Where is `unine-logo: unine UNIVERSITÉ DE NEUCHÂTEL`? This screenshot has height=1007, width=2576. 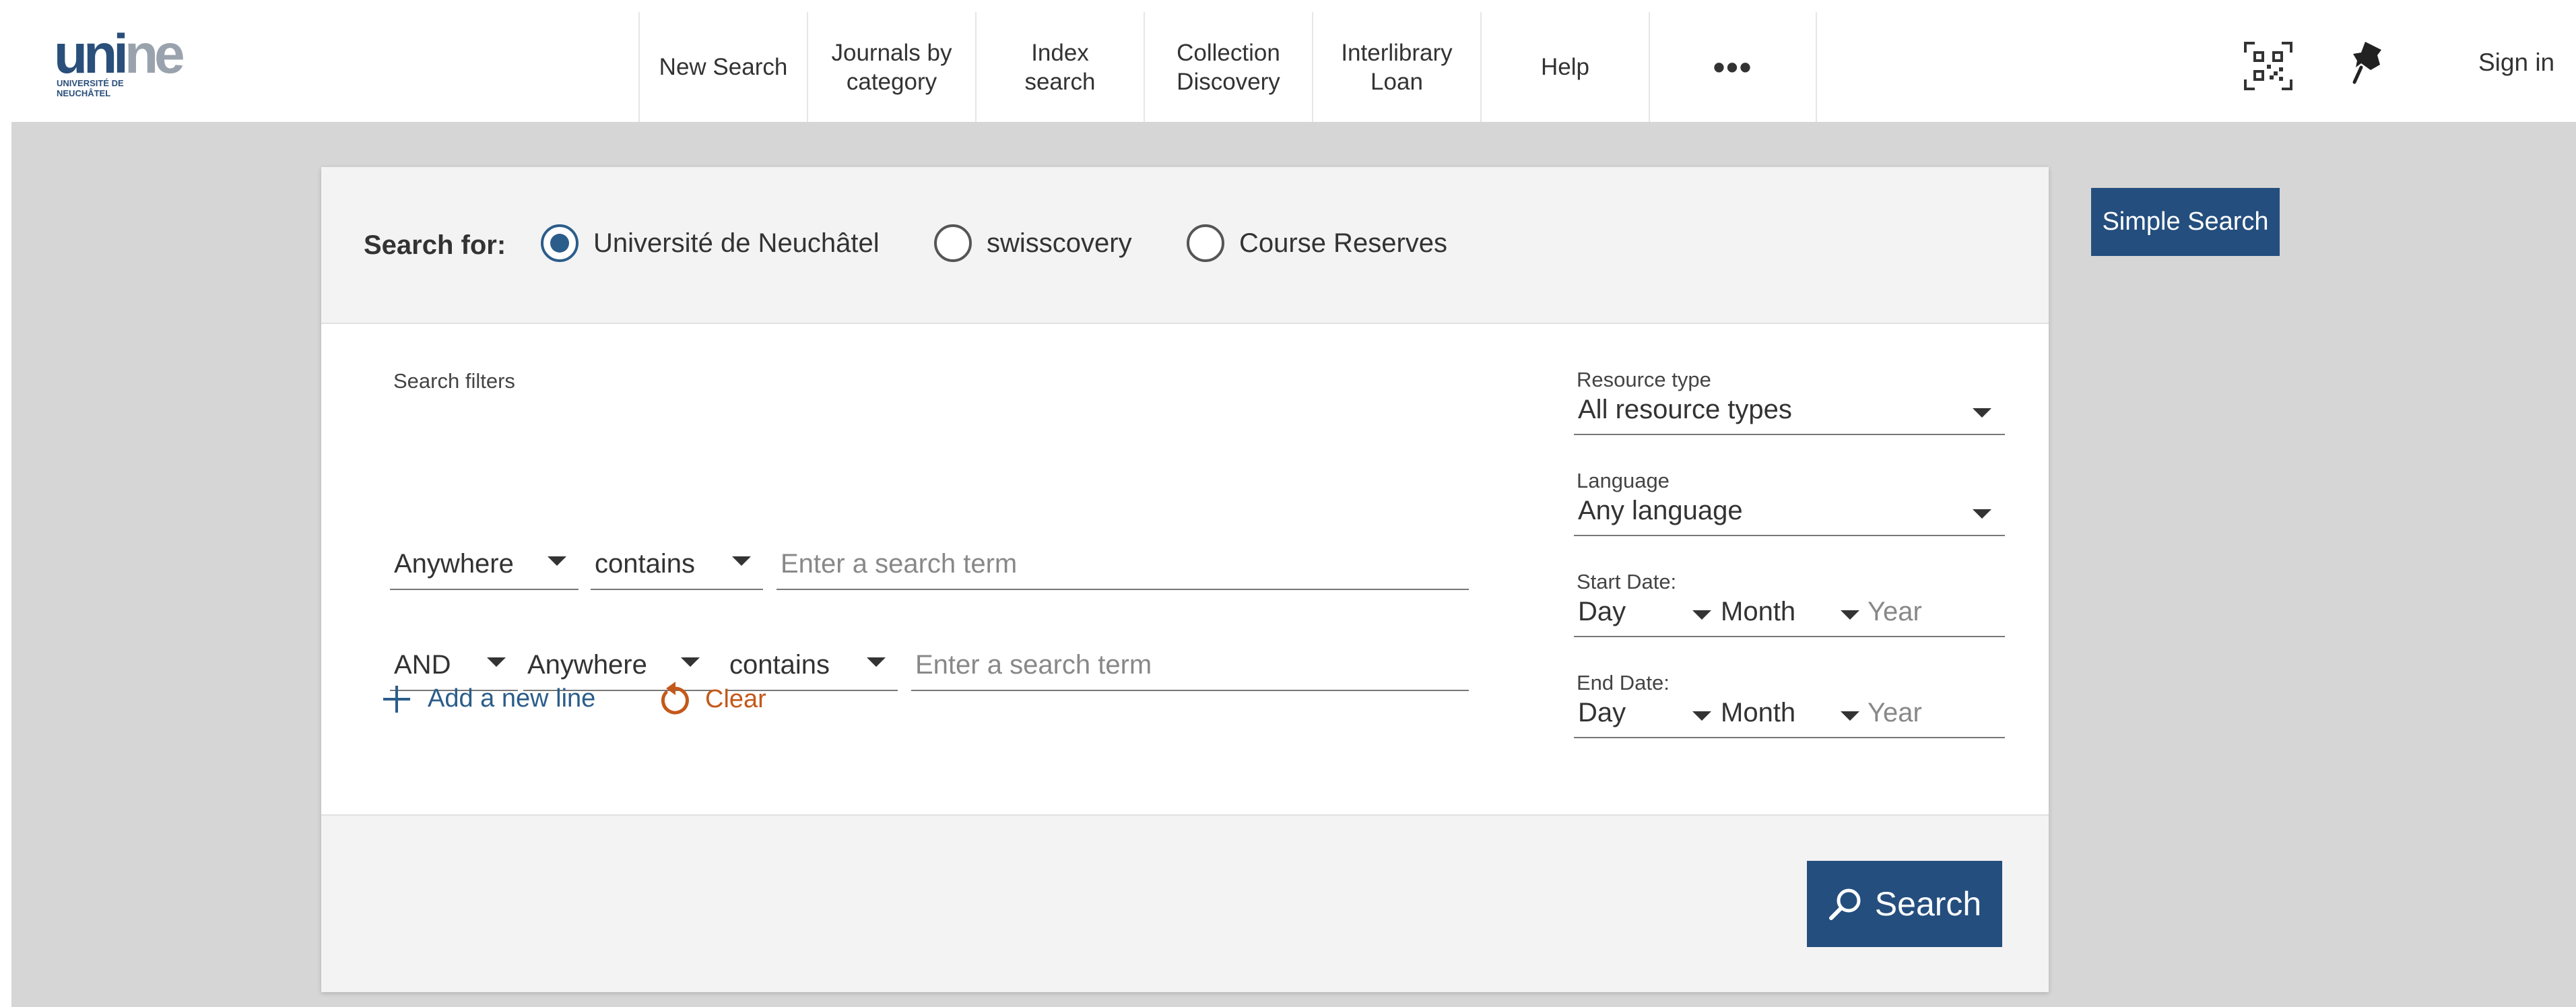 unine-logo: unine UNIVERSITÉ DE NEUCHÂTEL is located at coordinates (119, 62).